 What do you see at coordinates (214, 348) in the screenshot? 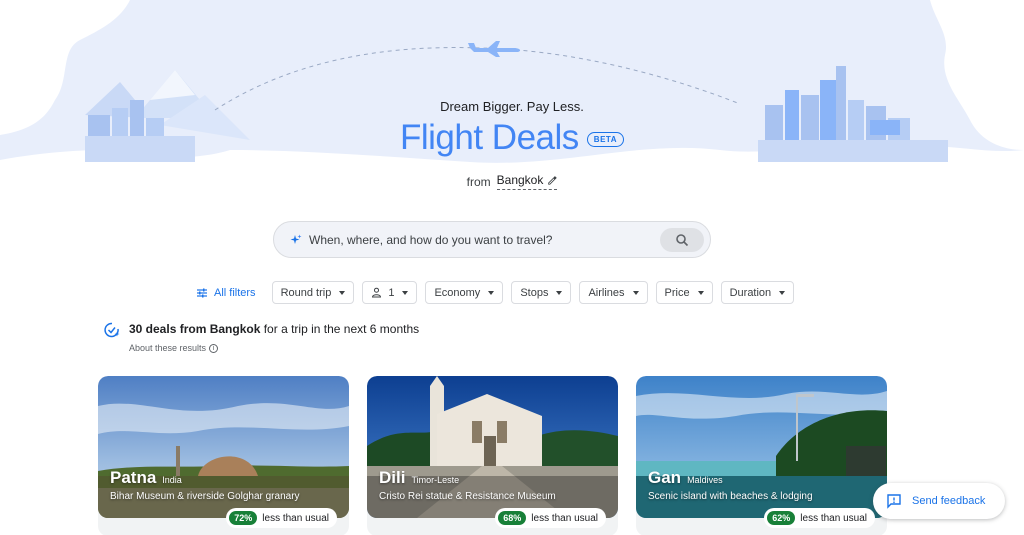
I see `info-icon: i` at bounding box center [214, 348].